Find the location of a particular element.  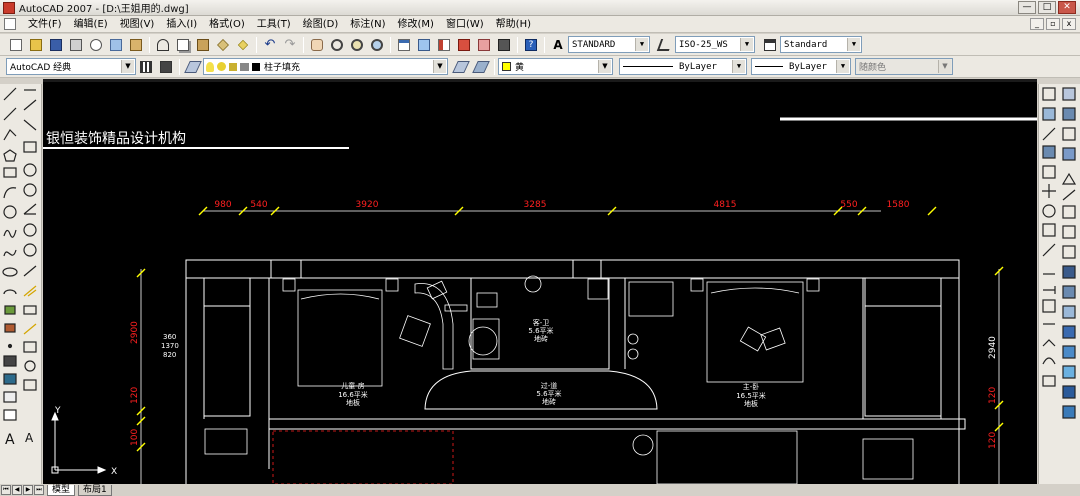

zoom-previous-button is located at coordinates (377, 45).